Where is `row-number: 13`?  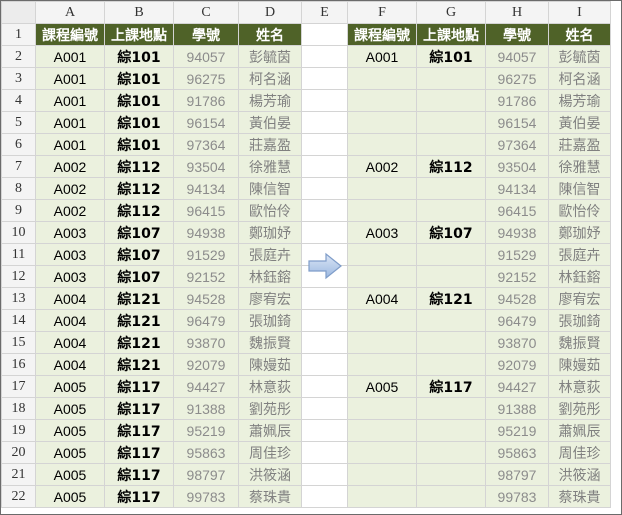
row-number: 13 is located at coordinates (18, 298).